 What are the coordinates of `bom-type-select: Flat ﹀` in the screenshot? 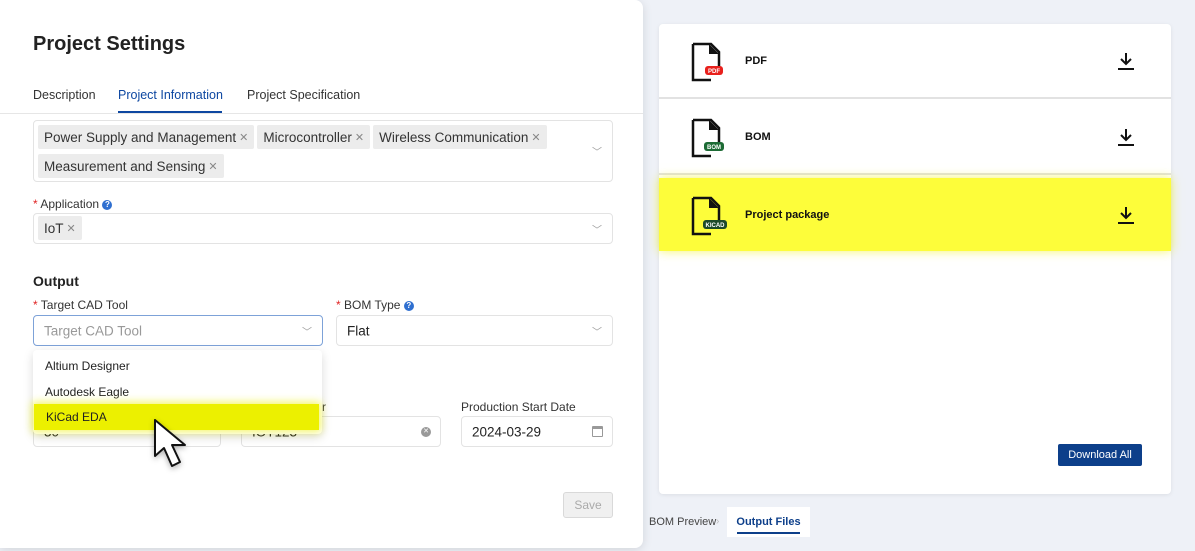 It's located at (474, 330).